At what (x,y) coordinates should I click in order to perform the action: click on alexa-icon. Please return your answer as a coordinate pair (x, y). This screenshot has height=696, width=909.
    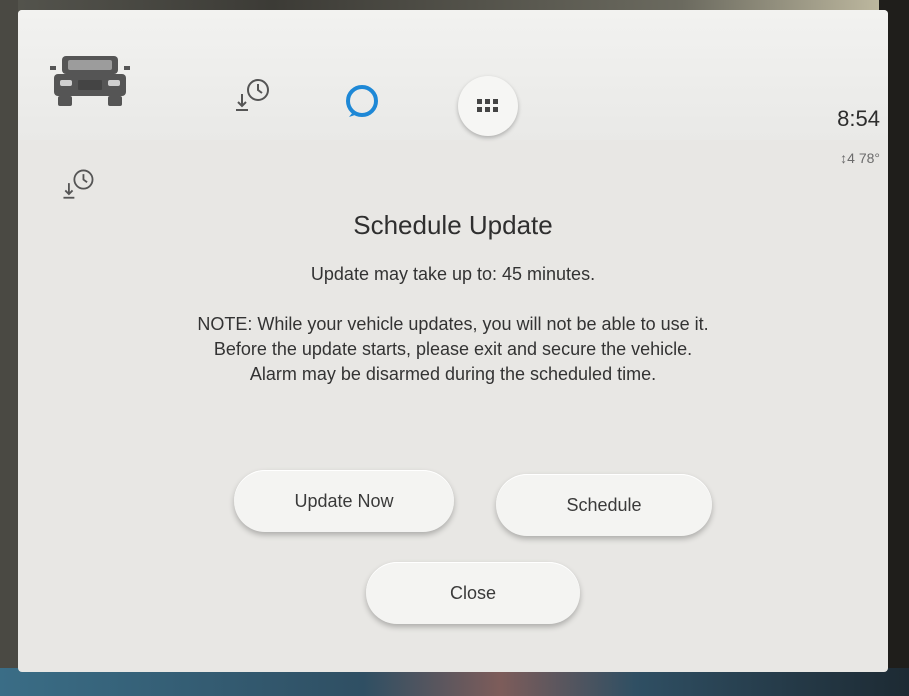
    Looking at the image, I should click on (362, 101).